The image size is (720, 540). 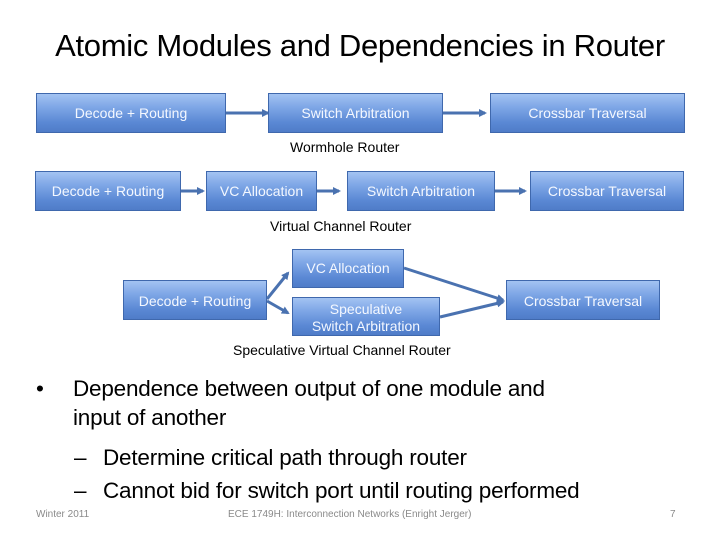 What do you see at coordinates (277, 285) in the screenshot?
I see `arrow-spec-decode-to-vca` at bounding box center [277, 285].